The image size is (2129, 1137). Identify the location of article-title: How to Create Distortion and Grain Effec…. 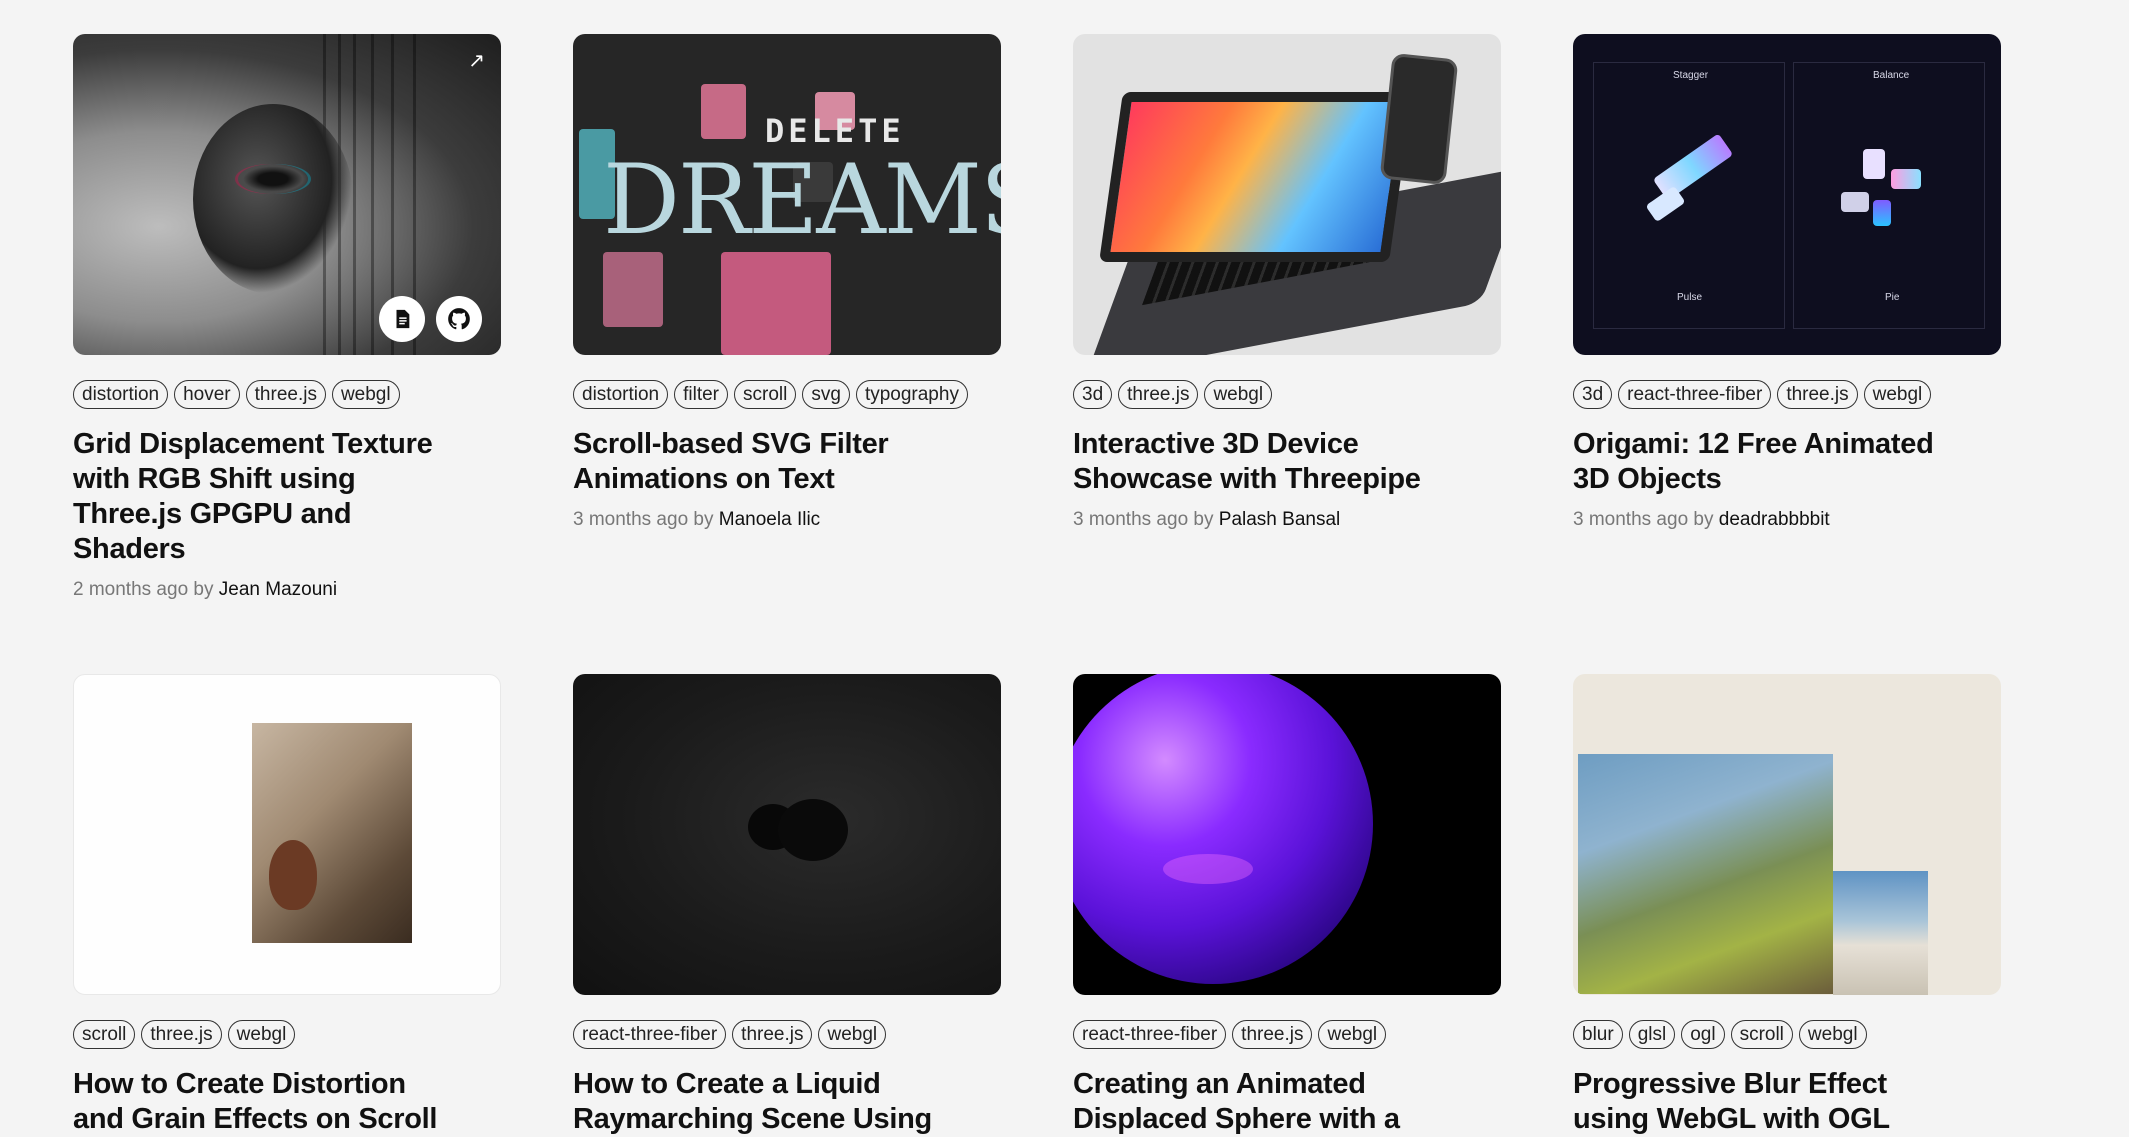
(263, 1102).